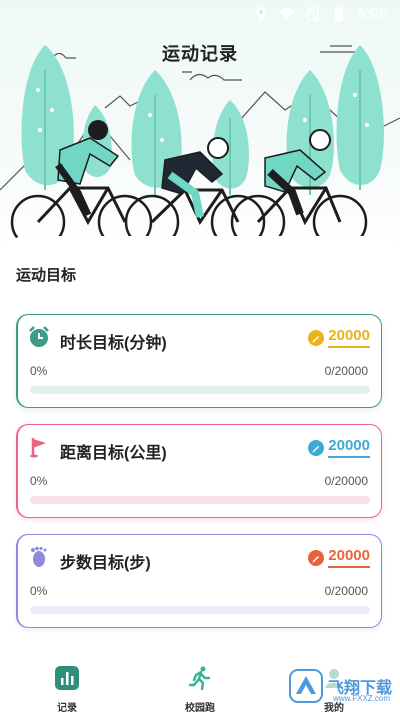  What do you see at coordinates (113, 343) in the screenshot?
I see `goal-title: 时长目标(分钟)` at bounding box center [113, 343].